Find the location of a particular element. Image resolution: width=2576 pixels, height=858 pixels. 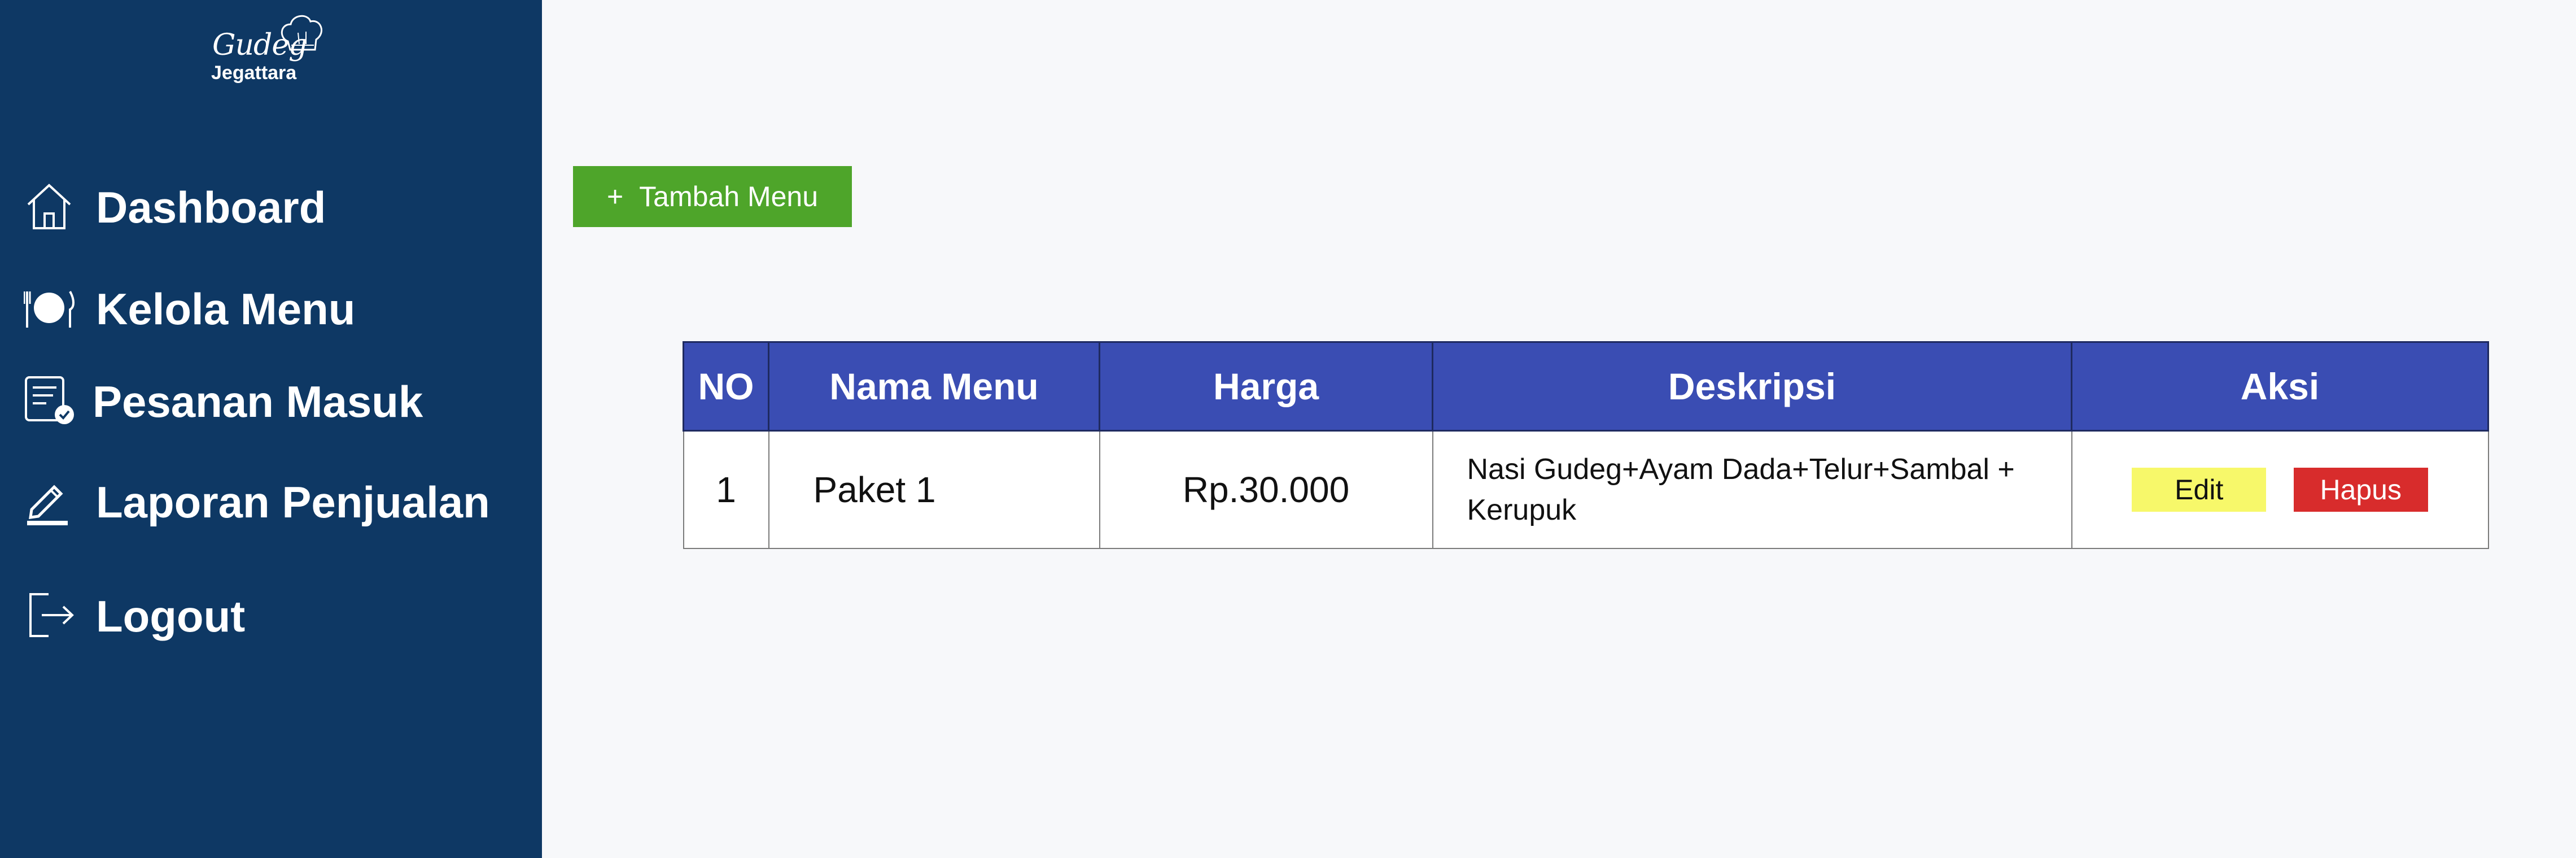

sidebar-item-kelola-menu: Kelola Menu is located at coordinates (271, 303).